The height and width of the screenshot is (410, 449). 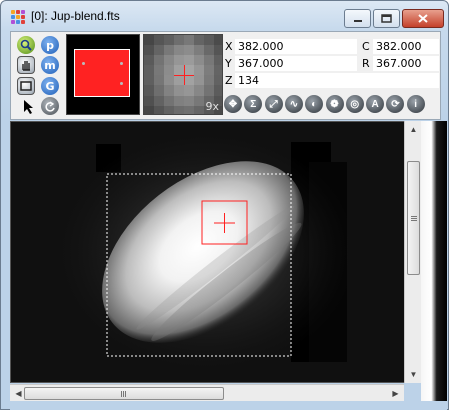 What do you see at coordinates (413, 374) in the screenshot?
I see `scroll-down-arrow: ▼` at bounding box center [413, 374].